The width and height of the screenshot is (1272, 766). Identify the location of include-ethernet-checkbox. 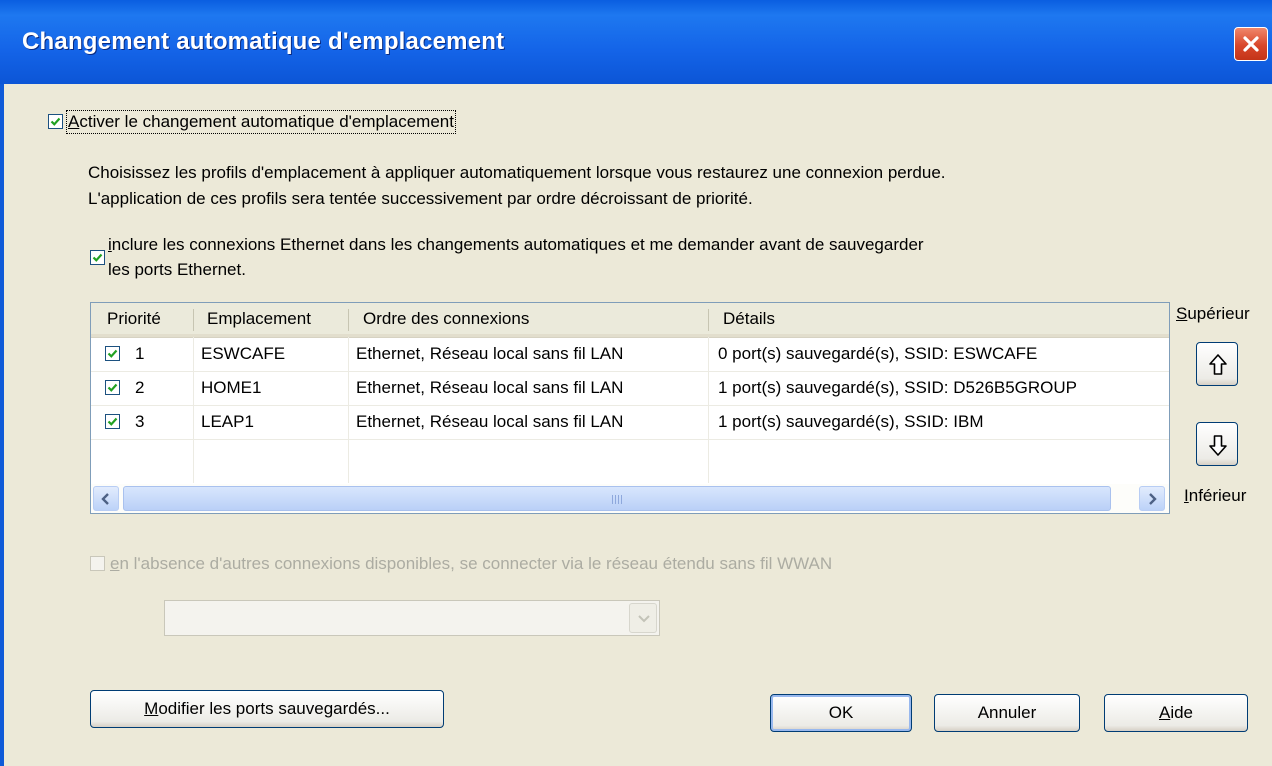
(97, 257).